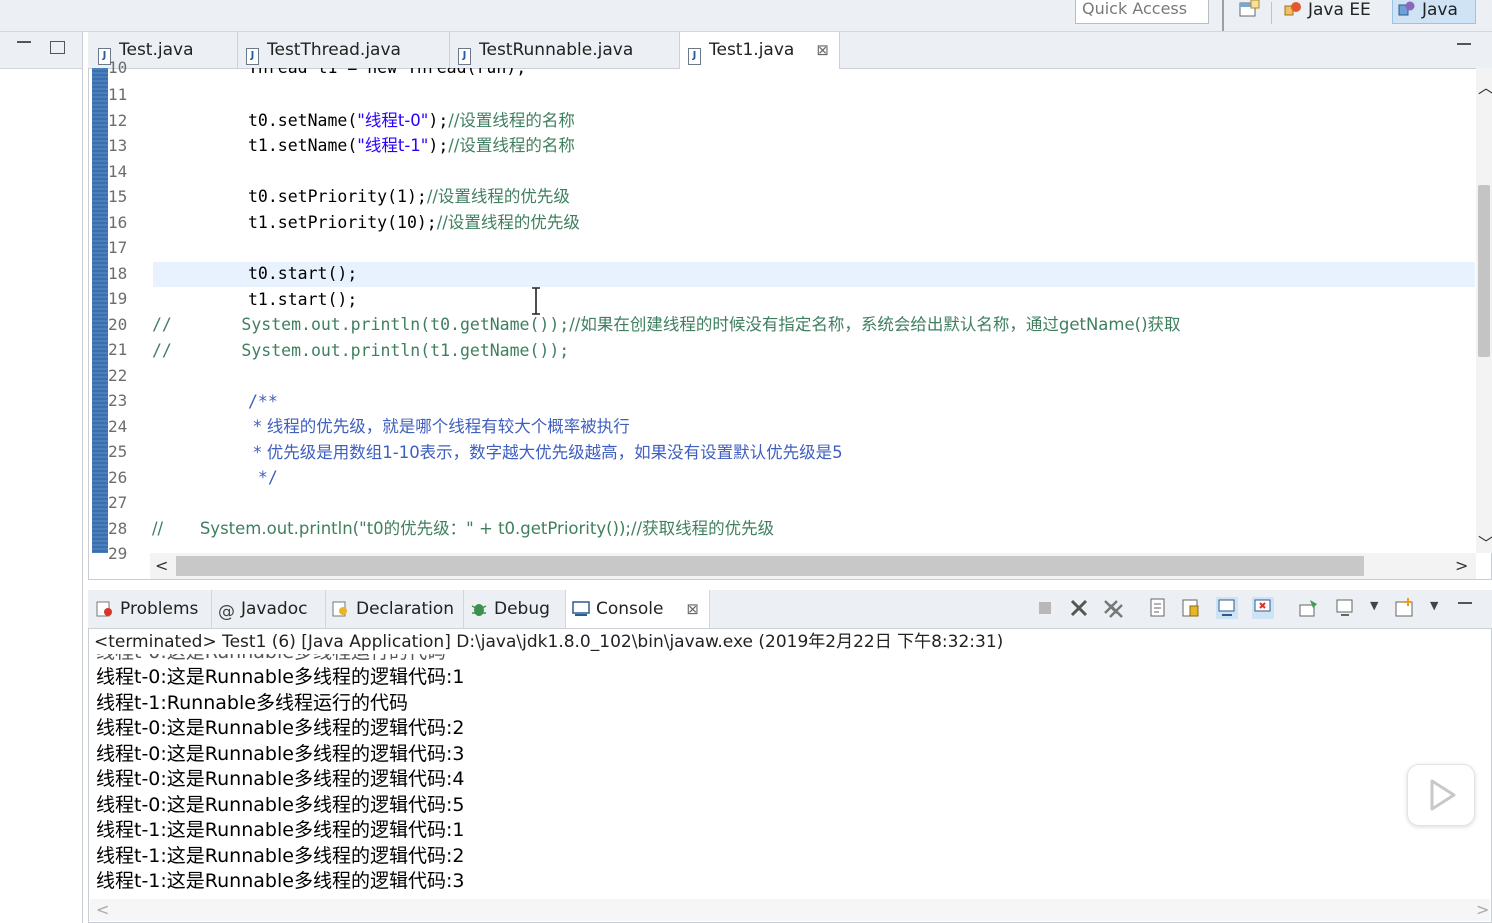 This screenshot has width=1492, height=923. I want to click on code-line: t0.setName("线程t-0");//设置线程的名称, so click(411, 120).